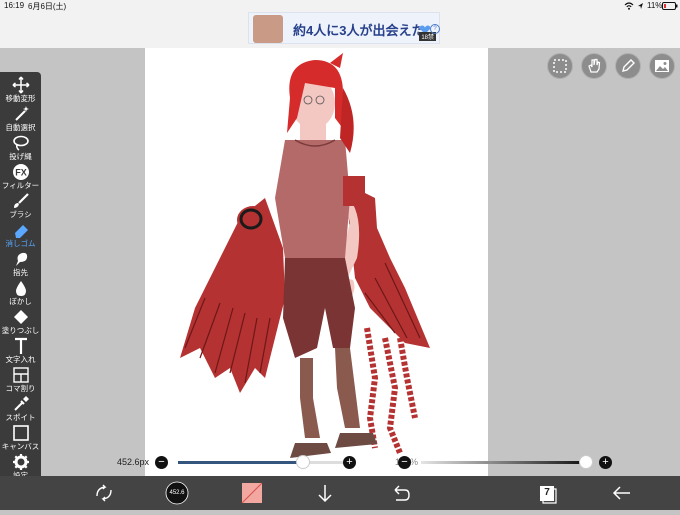 This screenshot has height=515, width=680. I want to click on opacity-knob, so click(586, 462).